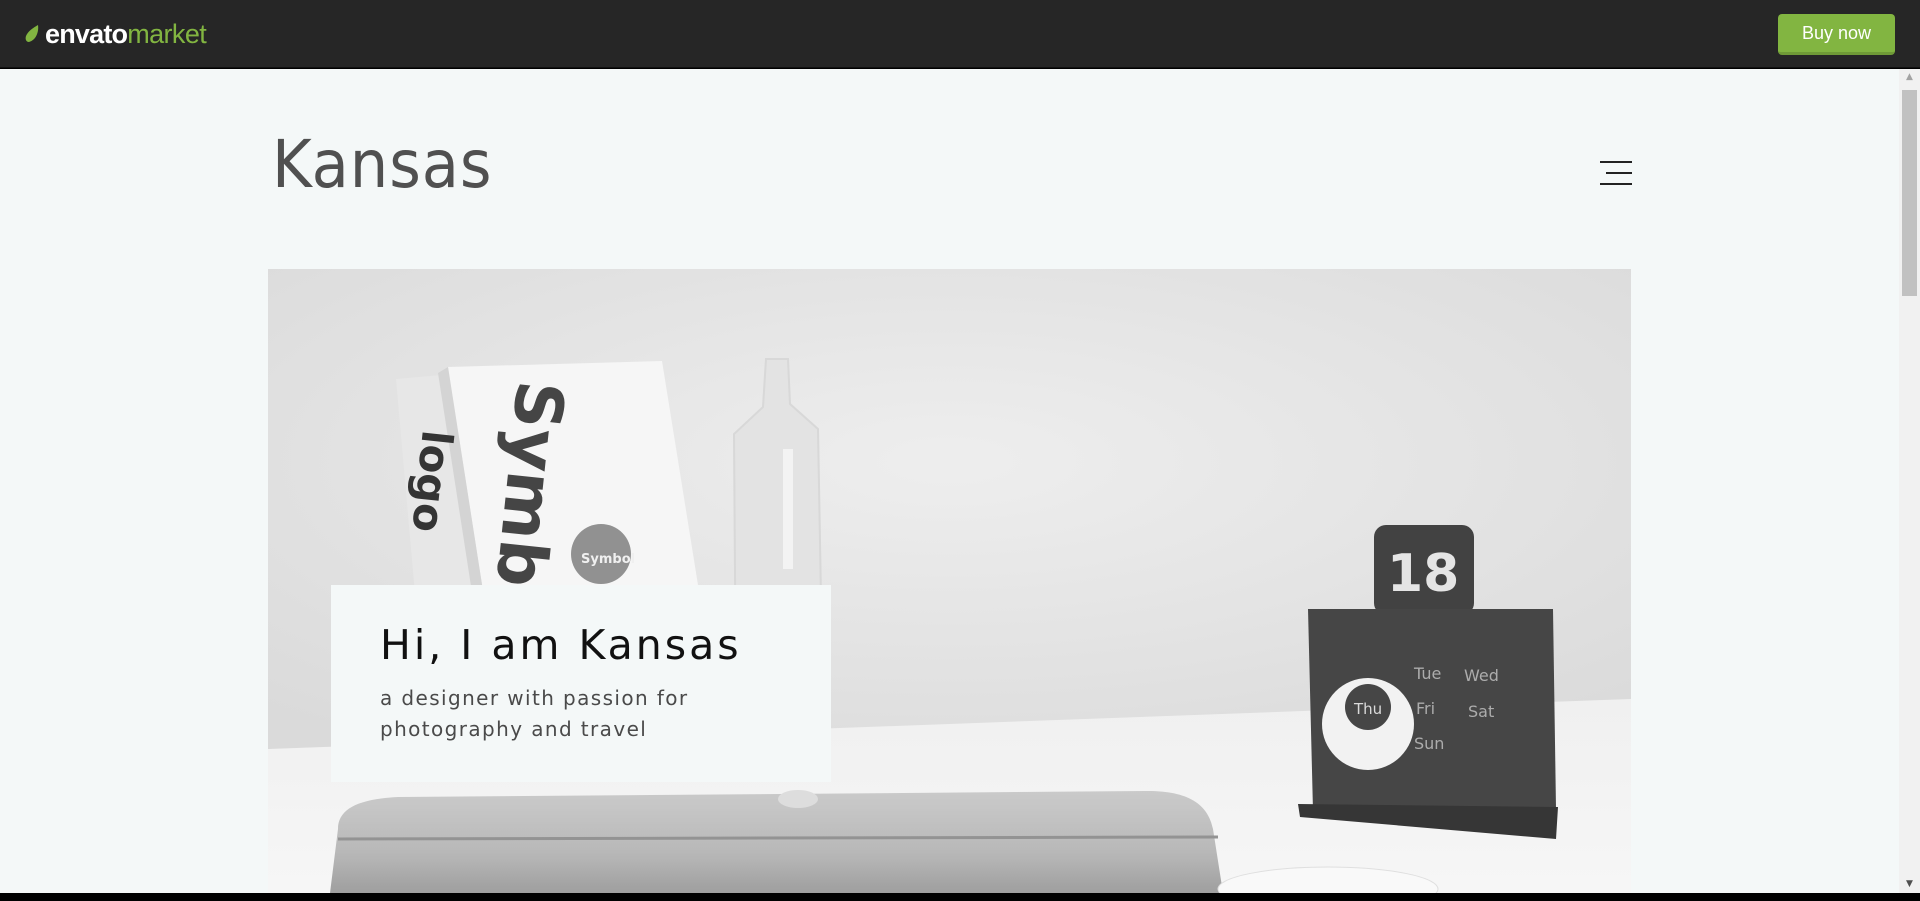 The height and width of the screenshot is (901, 1920). What do you see at coordinates (1909, 884) in the screenshot?
I see `scroll-down-arrow-icon: ▼` at bounding box center [1909, 884].